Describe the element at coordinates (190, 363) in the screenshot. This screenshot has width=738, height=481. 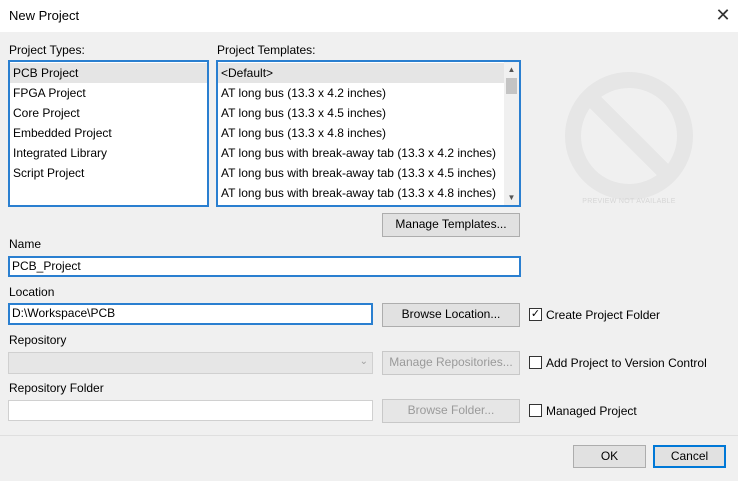
I see `repository-select: ⌄` at that location.